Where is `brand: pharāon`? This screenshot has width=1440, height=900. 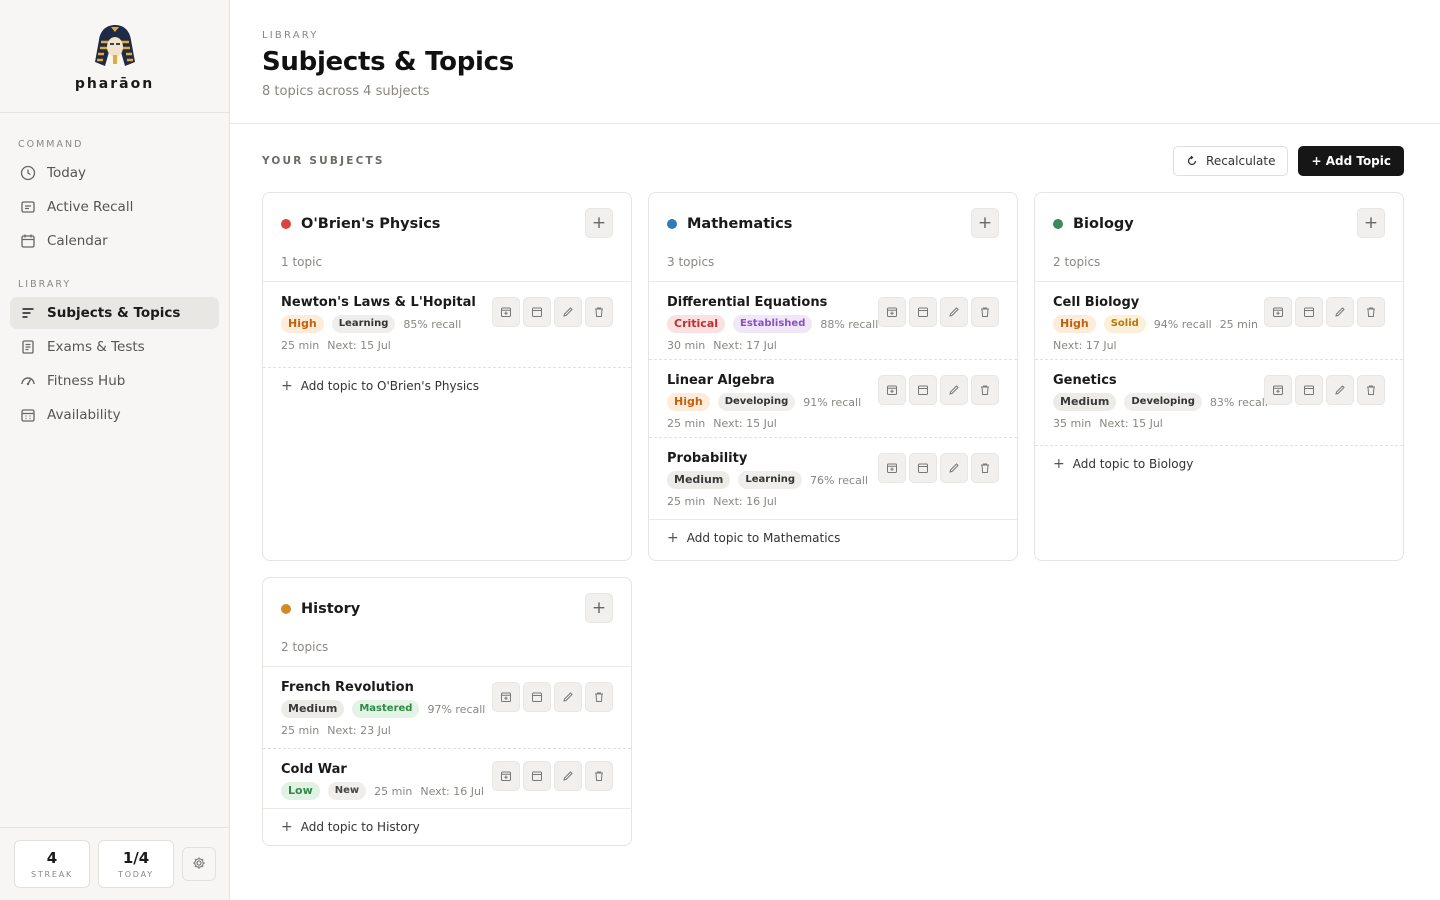
brand: pharāon is located at coordinates (114, 56).